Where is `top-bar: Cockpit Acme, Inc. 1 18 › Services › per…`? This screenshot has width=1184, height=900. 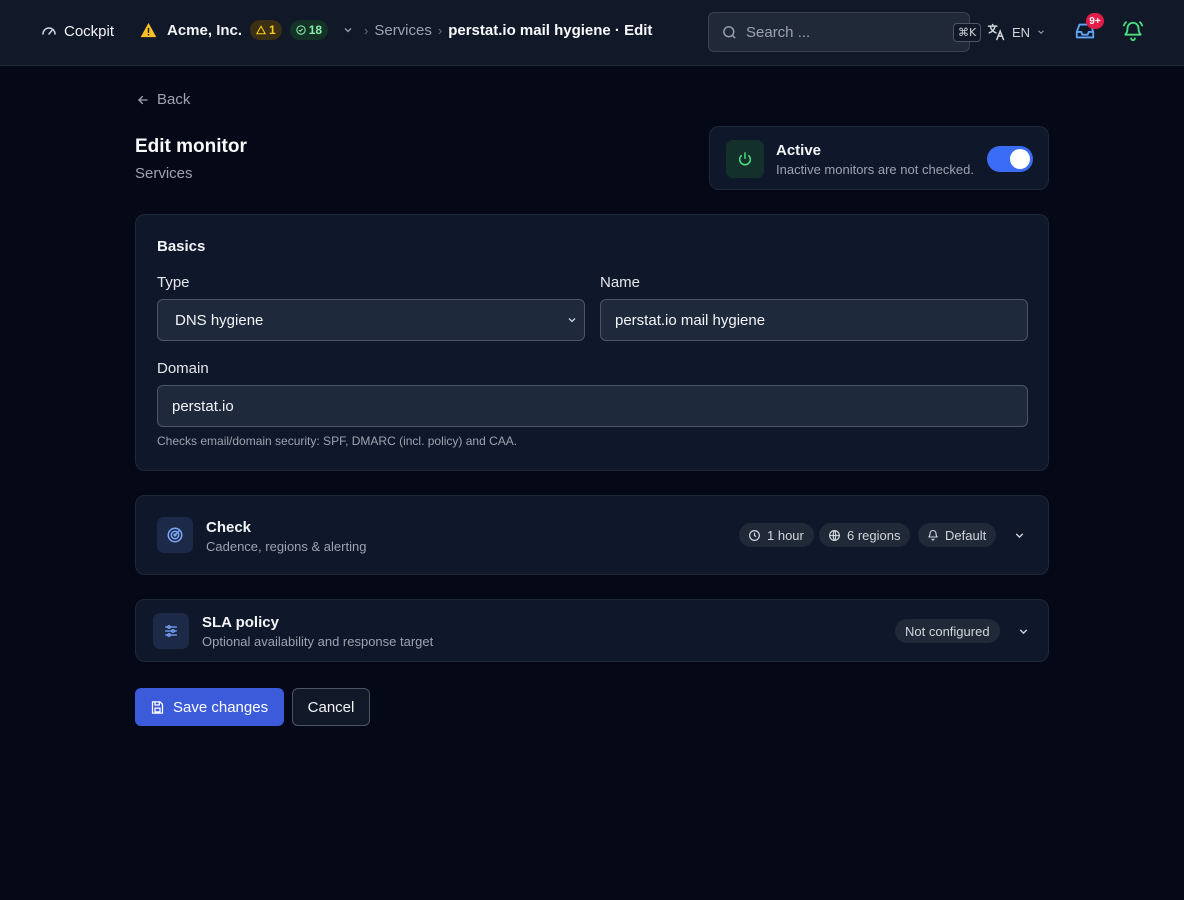
top-bar: Cockpit Acme, Inc. 1 18 › Services › per… is located at coordinates (592, 33).